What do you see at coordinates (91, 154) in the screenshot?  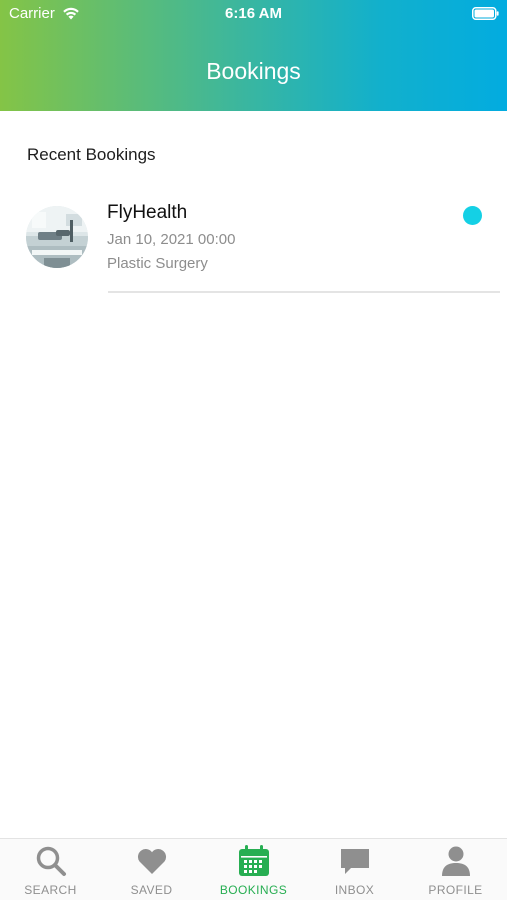 I see `section-title-recent-bookings: Recent Bookings` at bounding box center [91, 154].